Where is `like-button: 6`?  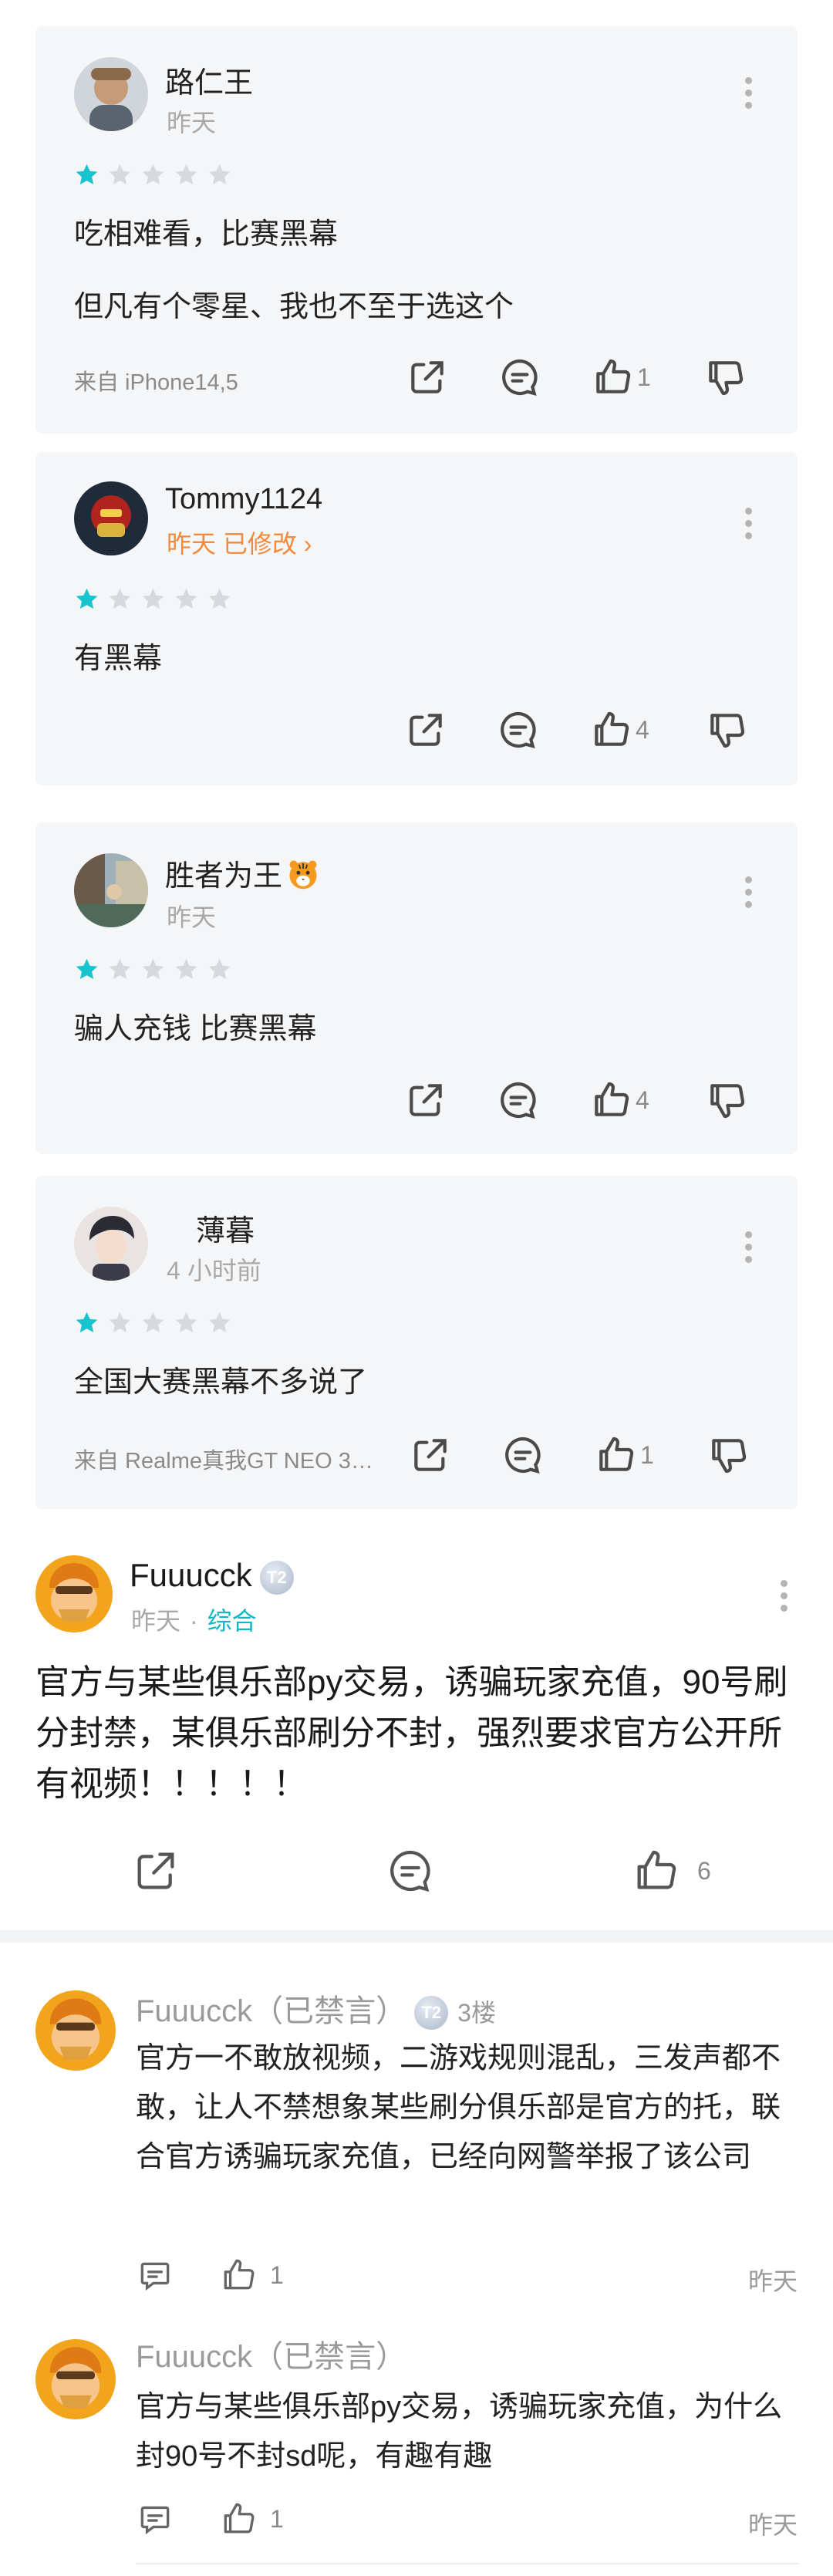
like-button: 6 is located at coordinates (673, 1871).